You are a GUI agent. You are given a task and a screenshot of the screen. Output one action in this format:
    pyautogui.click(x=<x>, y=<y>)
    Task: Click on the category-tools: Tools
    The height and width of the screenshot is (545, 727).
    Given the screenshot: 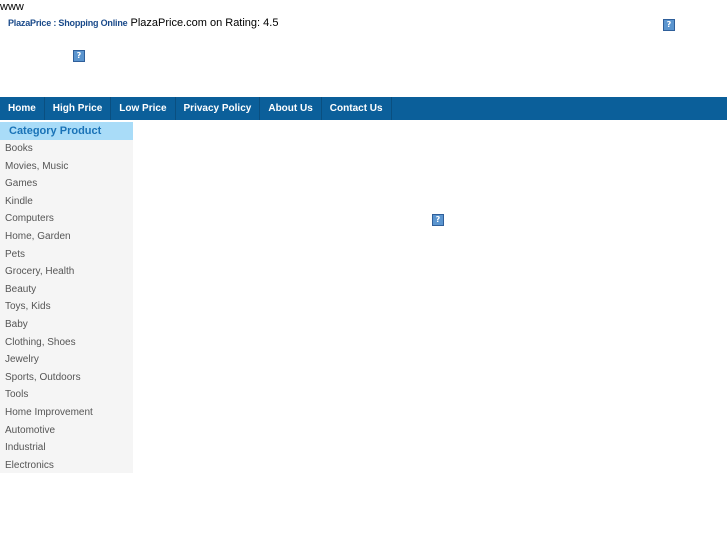 What is the action you would take?
    pyautogui.click(x=66, y=395)
    